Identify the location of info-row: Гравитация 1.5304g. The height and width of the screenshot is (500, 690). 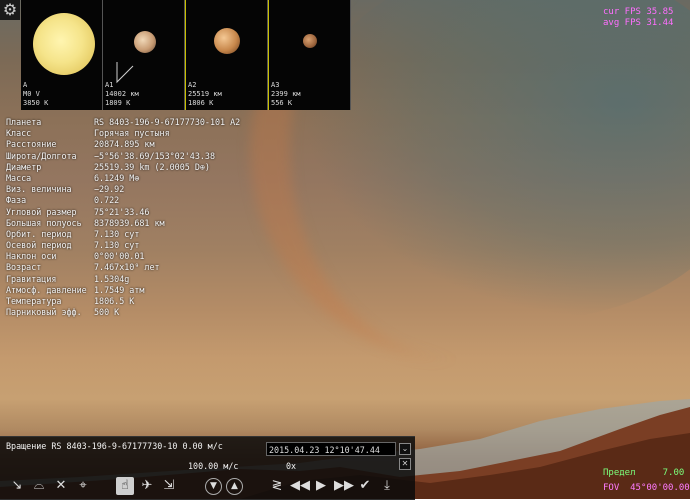
(68, 278).